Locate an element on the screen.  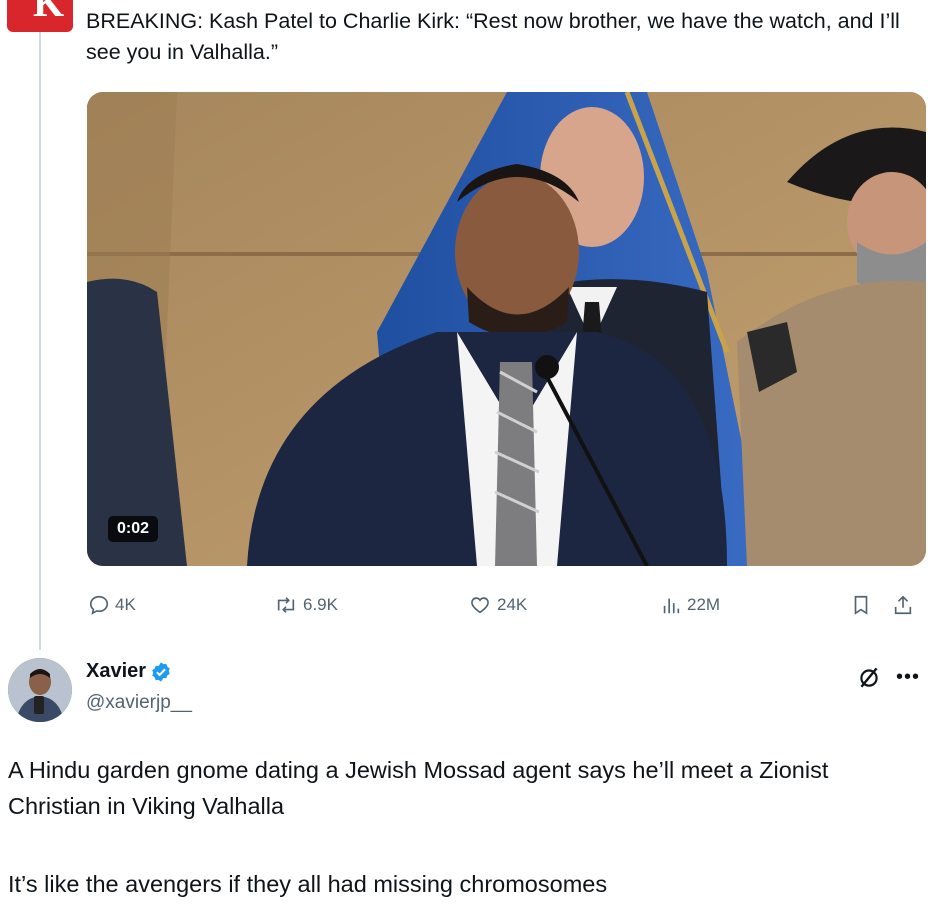
views-button: 22M is located at coordinates (690, 605).